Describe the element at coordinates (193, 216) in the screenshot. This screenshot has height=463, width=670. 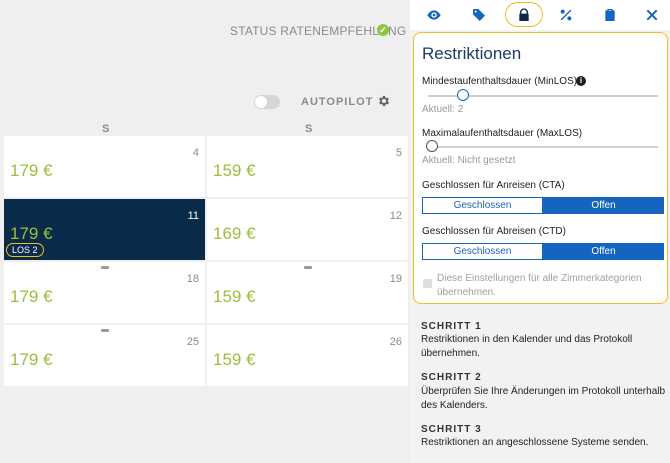
I see `day-number: 11` at that location.